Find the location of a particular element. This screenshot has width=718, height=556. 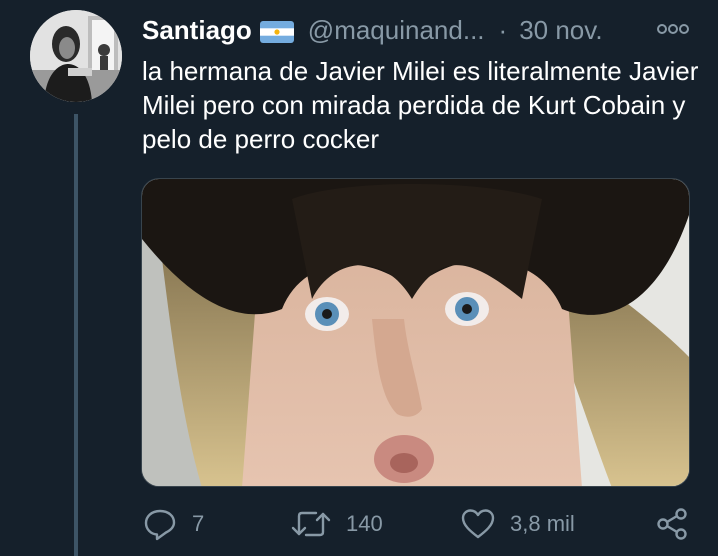

thread-line is located at coordinates (76, 335).